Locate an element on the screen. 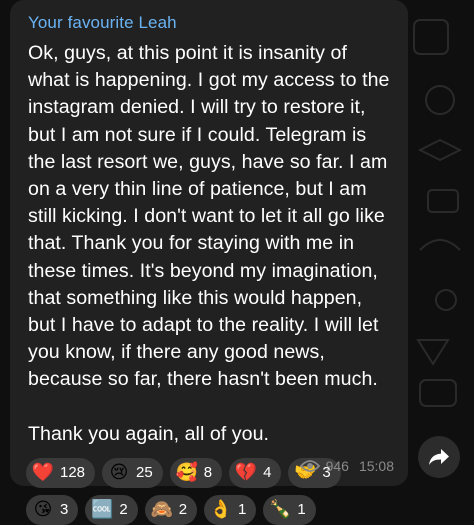  view-count: 946 is located at coordinates (337, 466).